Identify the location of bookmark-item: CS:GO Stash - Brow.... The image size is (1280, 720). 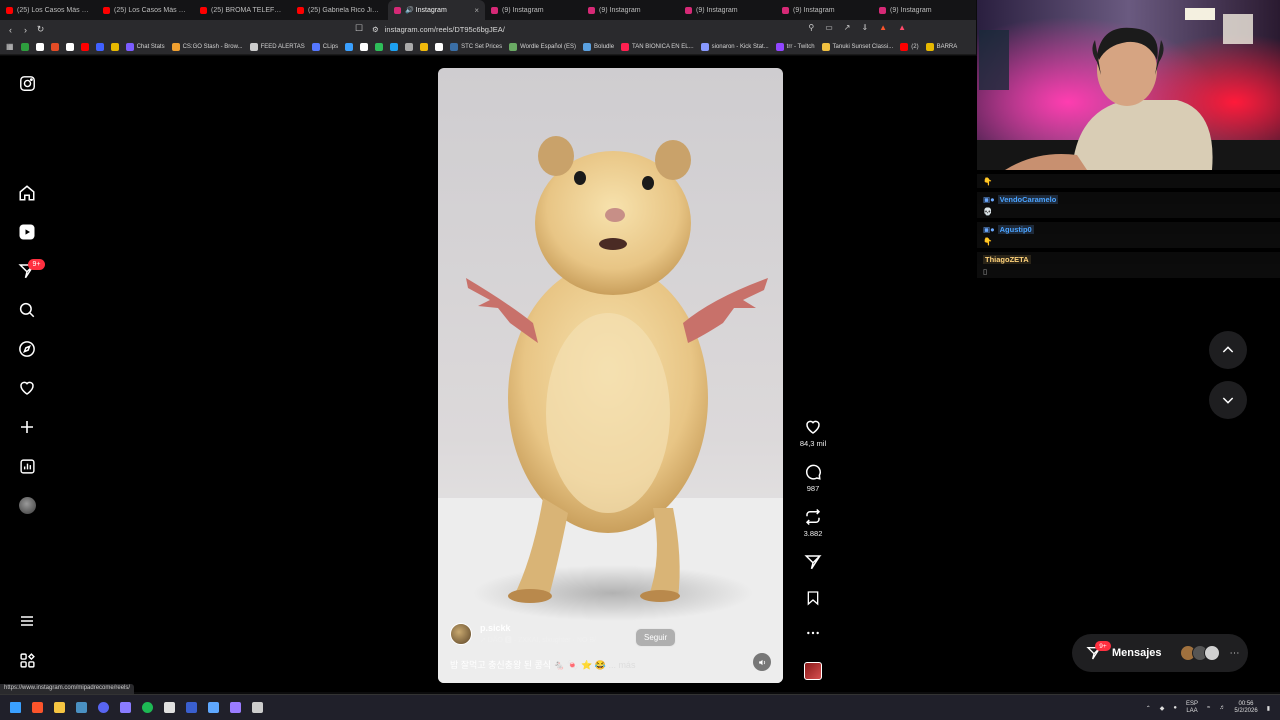
(207, 46).